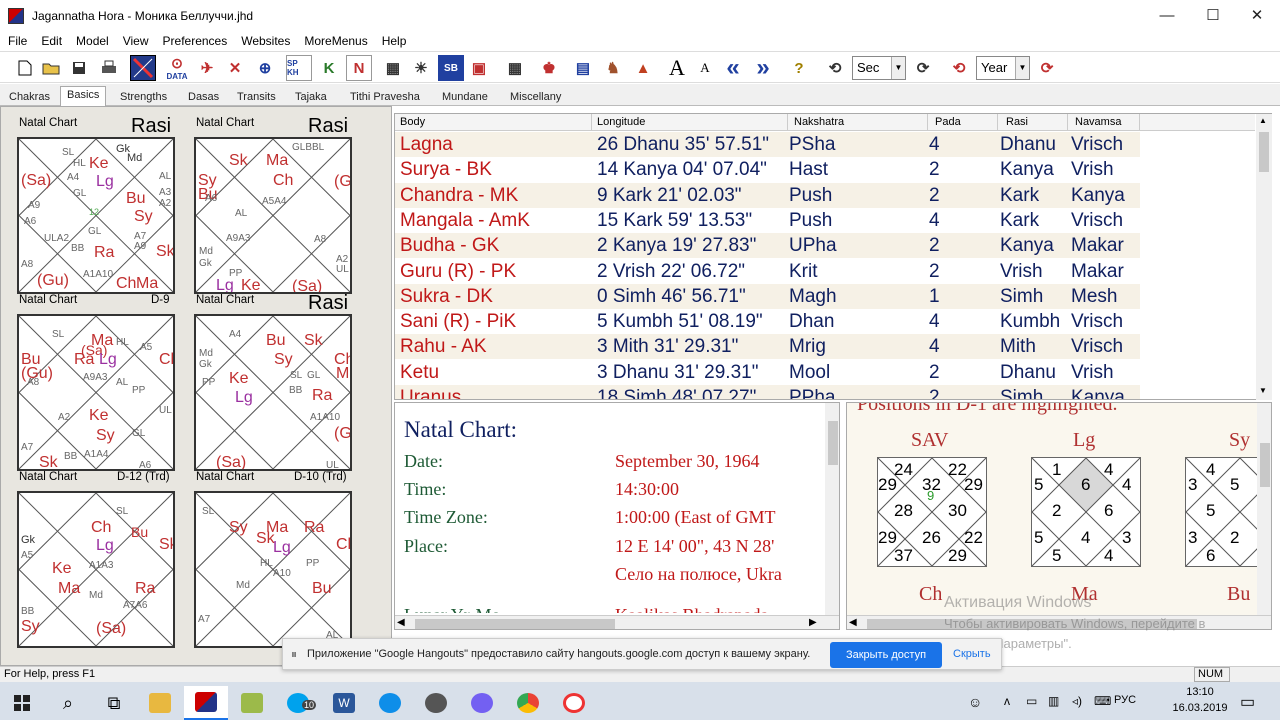 This screenshot has width=1280, height=720. Describe the element at coordinates (528, 703) in the screenshot. I see `chrome-icon` at that location.